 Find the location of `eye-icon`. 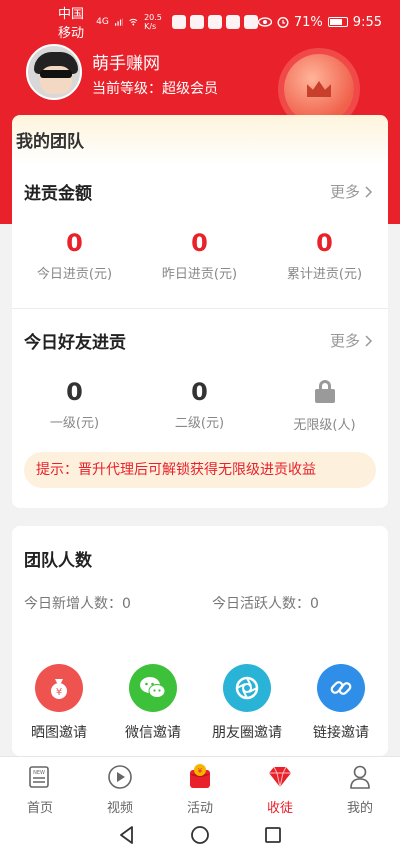

eye-icon is located at coordinates (264, 22).